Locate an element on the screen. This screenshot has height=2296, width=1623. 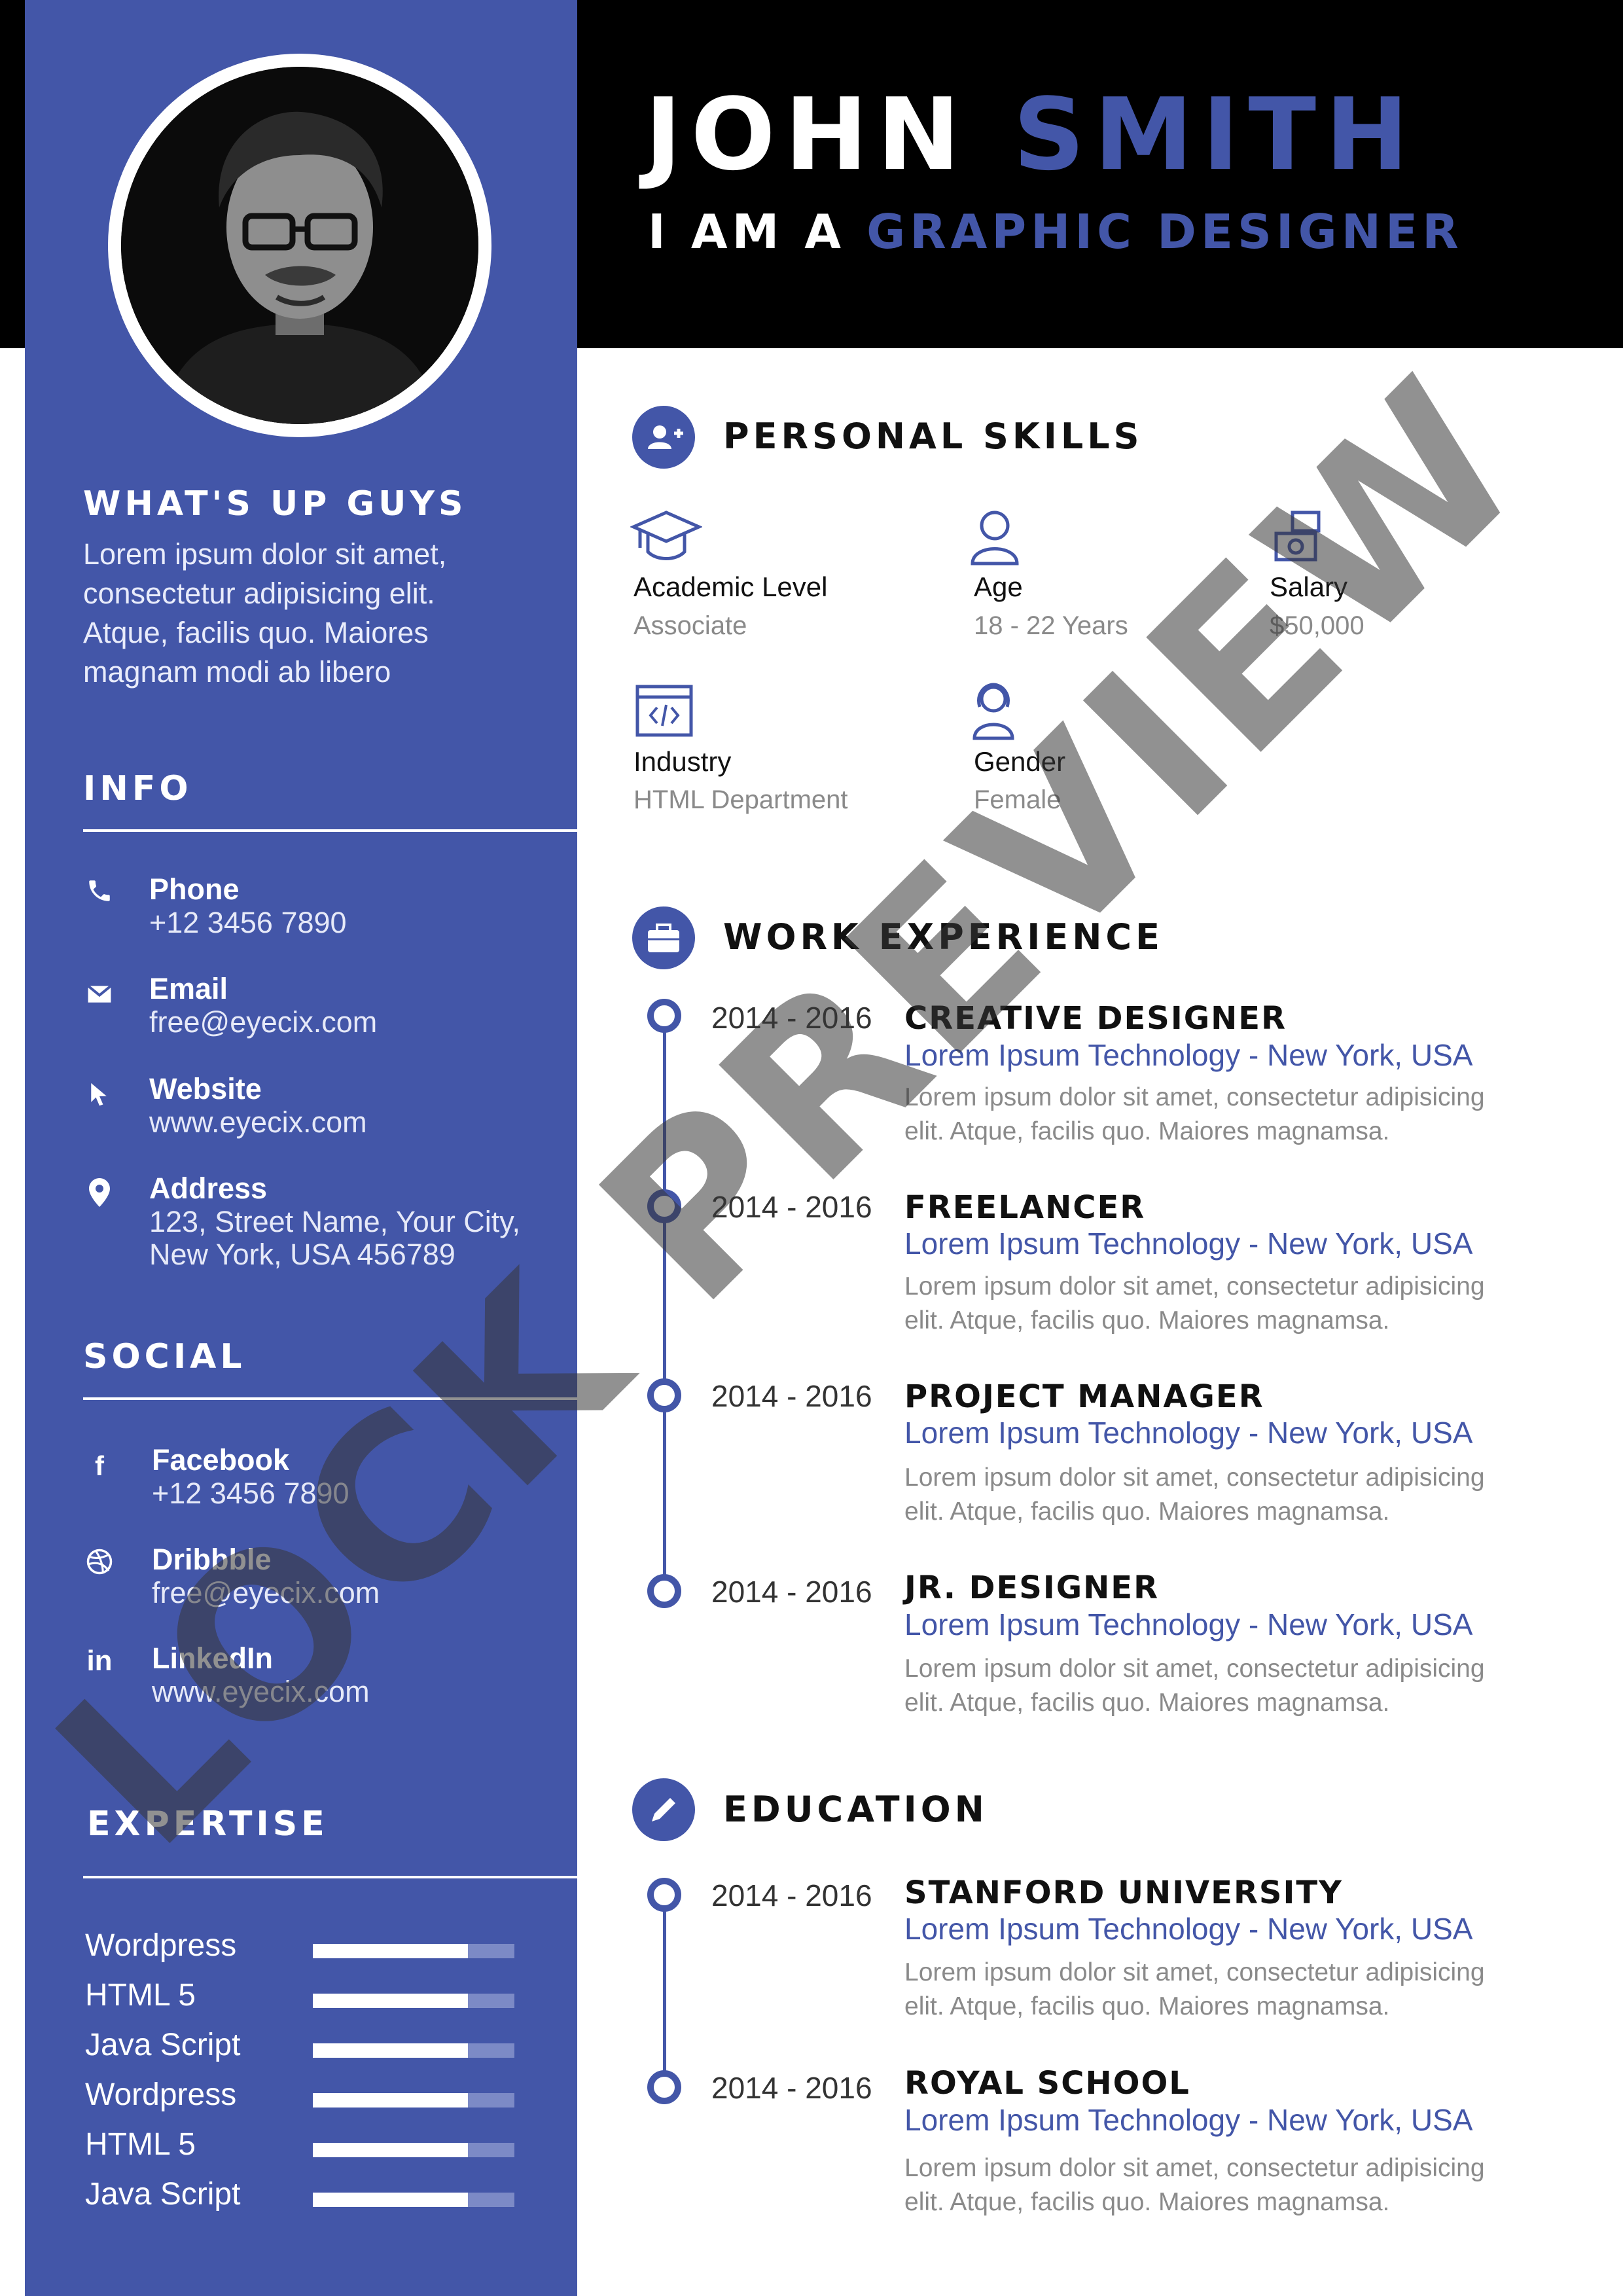
intro-line: consectetur adipisicing elit. is located at coordinates (259, 593).